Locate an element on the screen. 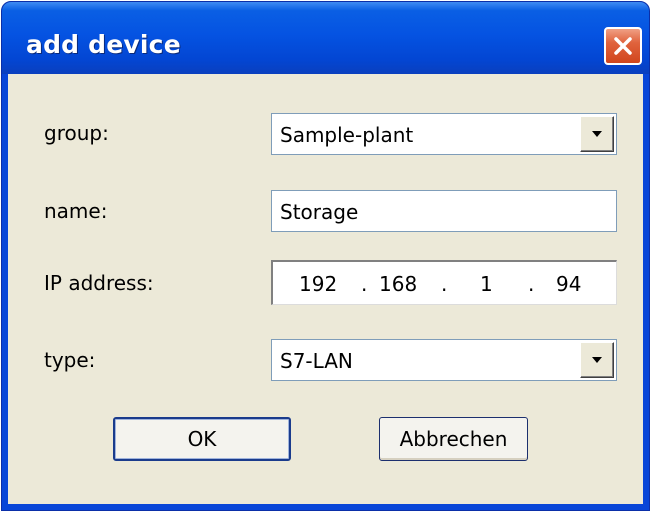 The width and height of the screenshot is (651, 511). group-select: Sample-plant is located at coordinates (444, 134).